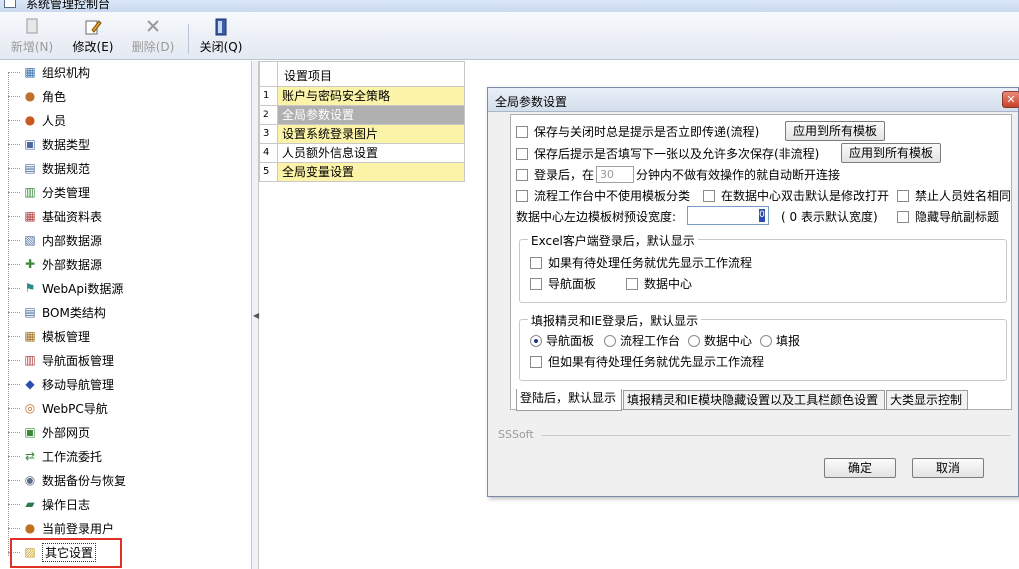  I want to click on tab-category-display: 大类显示控制, so click(927, 400).